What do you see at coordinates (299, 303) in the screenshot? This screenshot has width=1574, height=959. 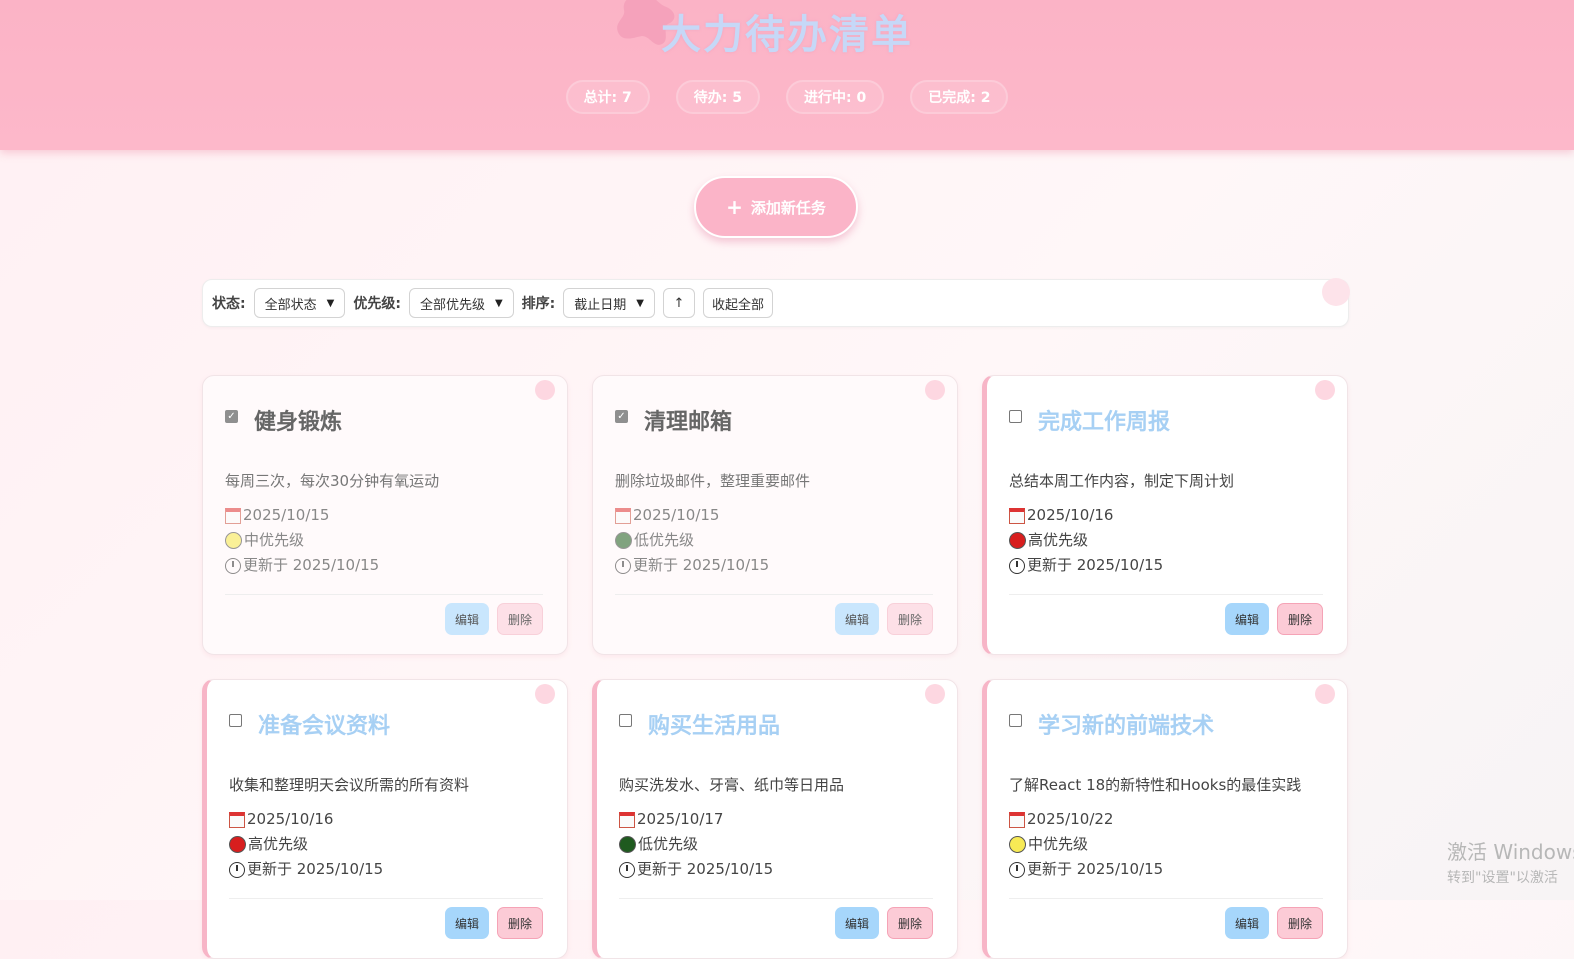 I see `status-select: 全部状态 ▼` at bounding box center [299, 303].